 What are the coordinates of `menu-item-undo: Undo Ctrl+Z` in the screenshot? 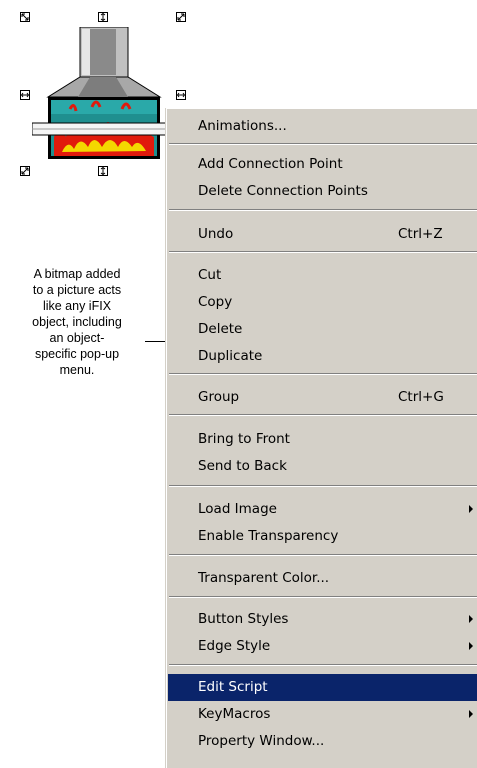 It's located at (322, 234).